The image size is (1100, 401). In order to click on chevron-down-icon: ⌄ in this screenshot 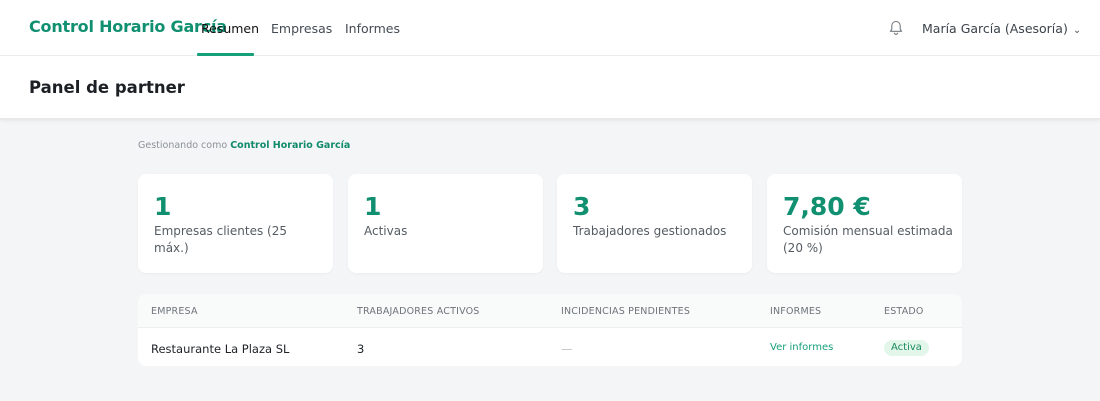, I will do `click(1077, 30)`.